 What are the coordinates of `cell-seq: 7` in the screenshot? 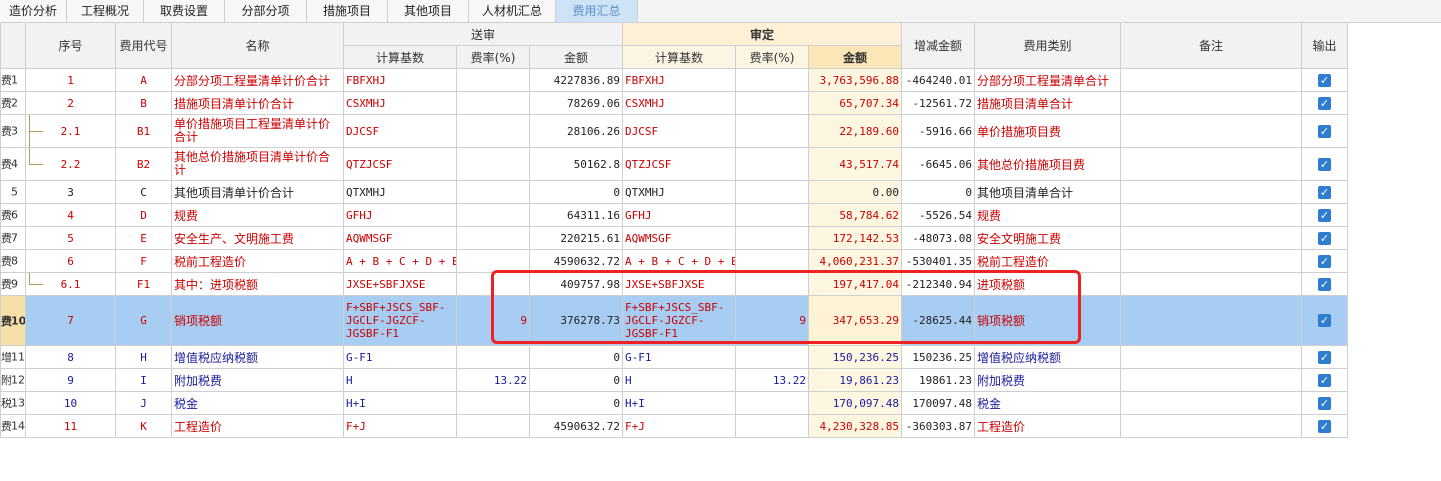 It's located at (70, 320).